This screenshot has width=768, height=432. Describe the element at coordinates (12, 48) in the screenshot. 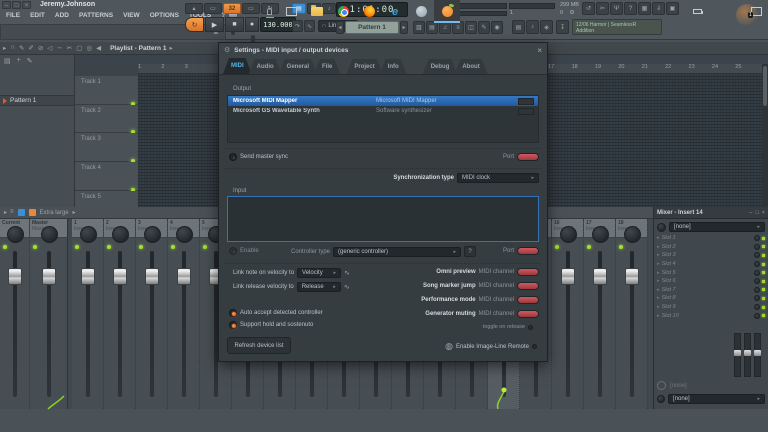

I see `magnet-icon: ∩` at that location.